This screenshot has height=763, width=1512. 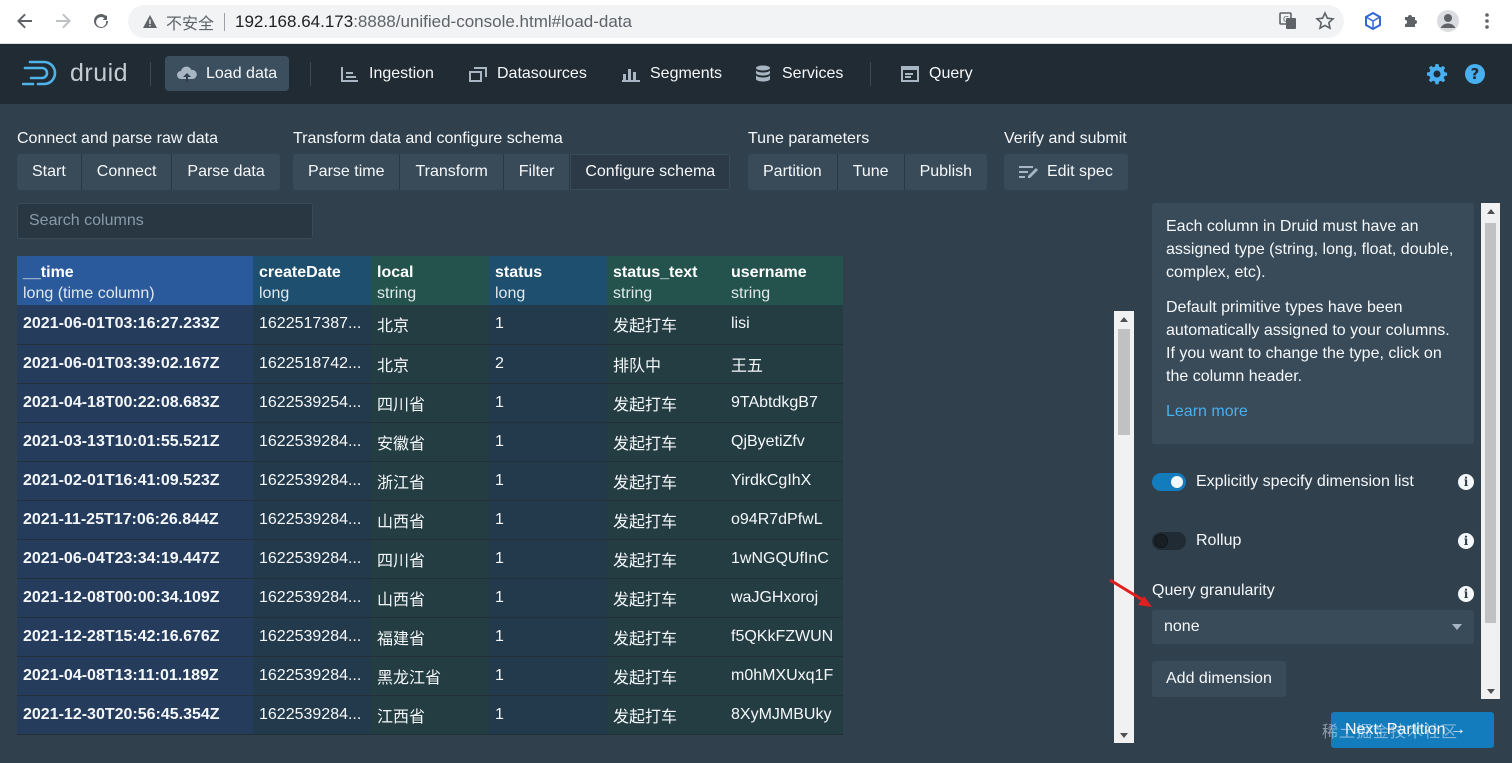 I want to click on reload-icon, so click(x=101, y=21).